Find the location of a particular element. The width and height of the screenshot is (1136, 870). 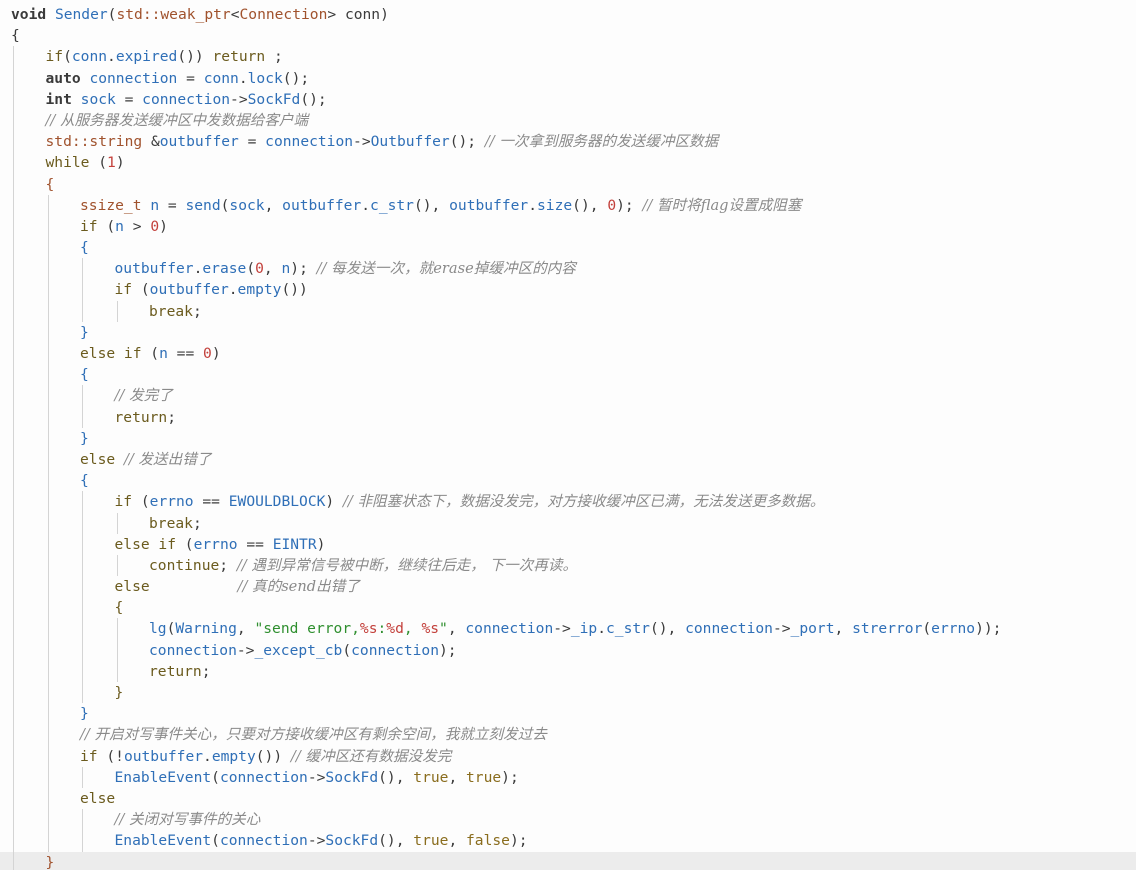

code-token: == is located at coordinates (185, 353).